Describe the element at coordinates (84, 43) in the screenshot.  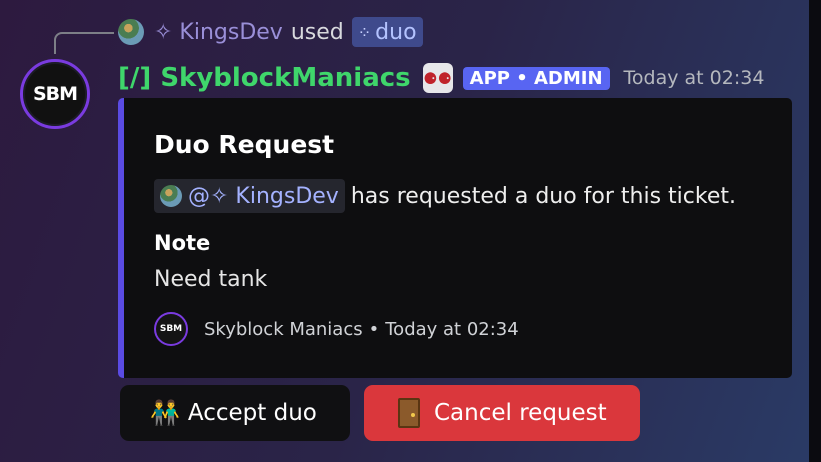
I see `reply-connector` at that location.